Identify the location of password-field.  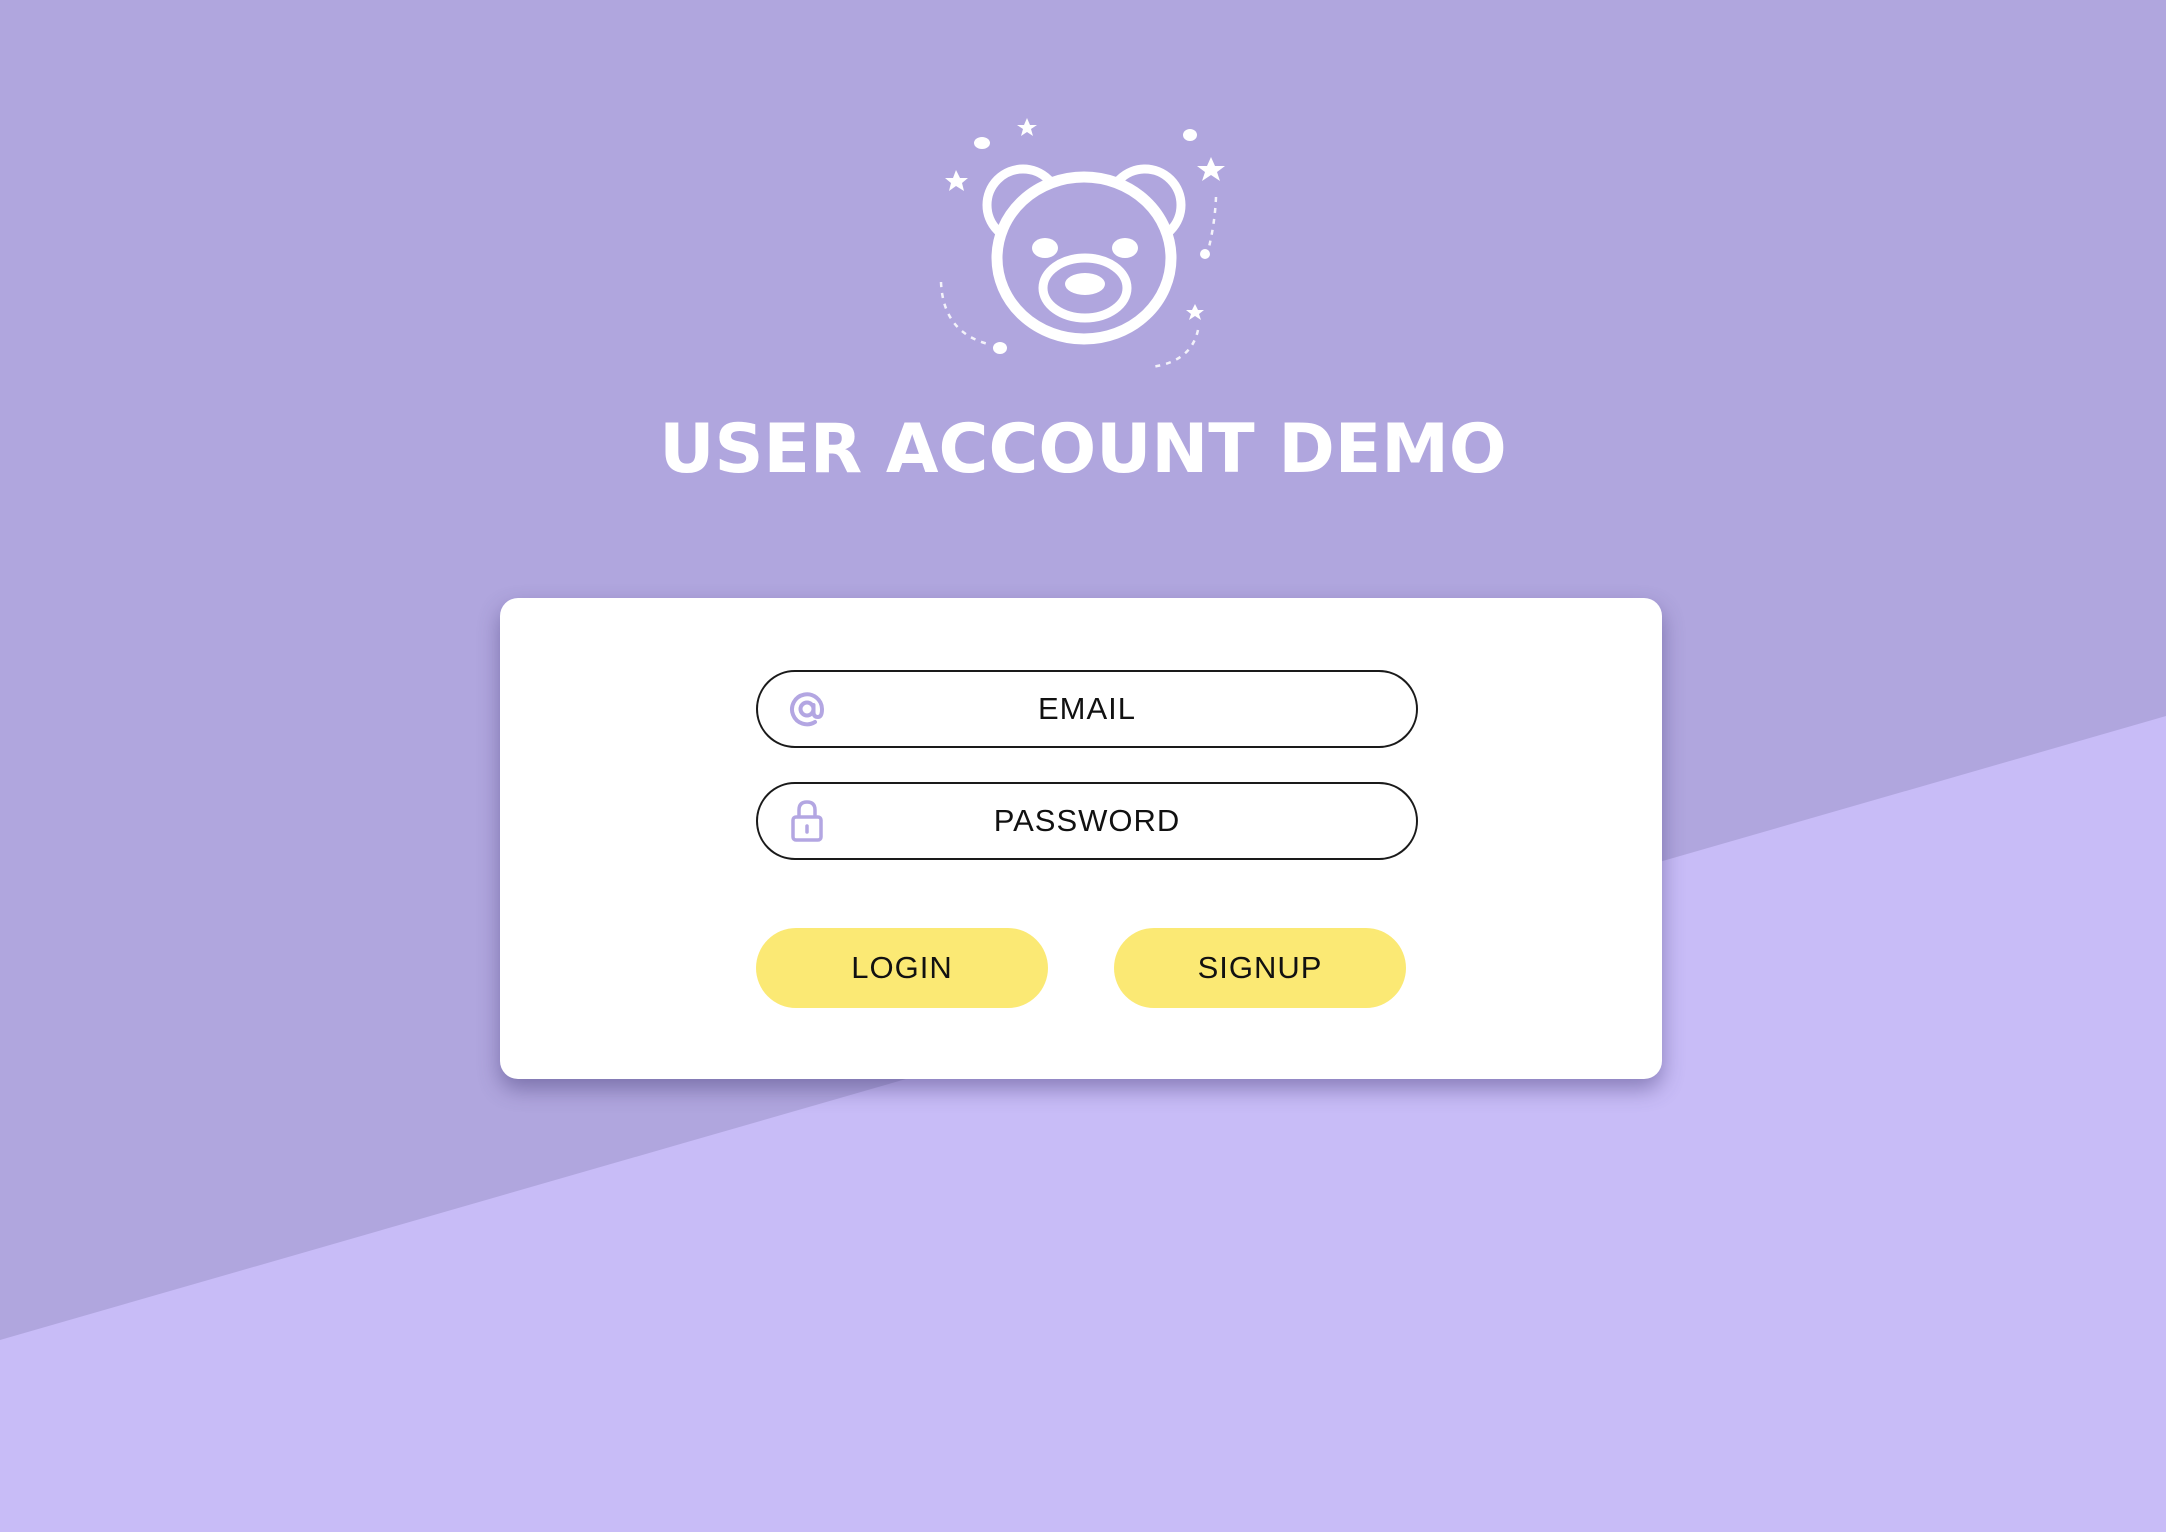
(1087, 821).